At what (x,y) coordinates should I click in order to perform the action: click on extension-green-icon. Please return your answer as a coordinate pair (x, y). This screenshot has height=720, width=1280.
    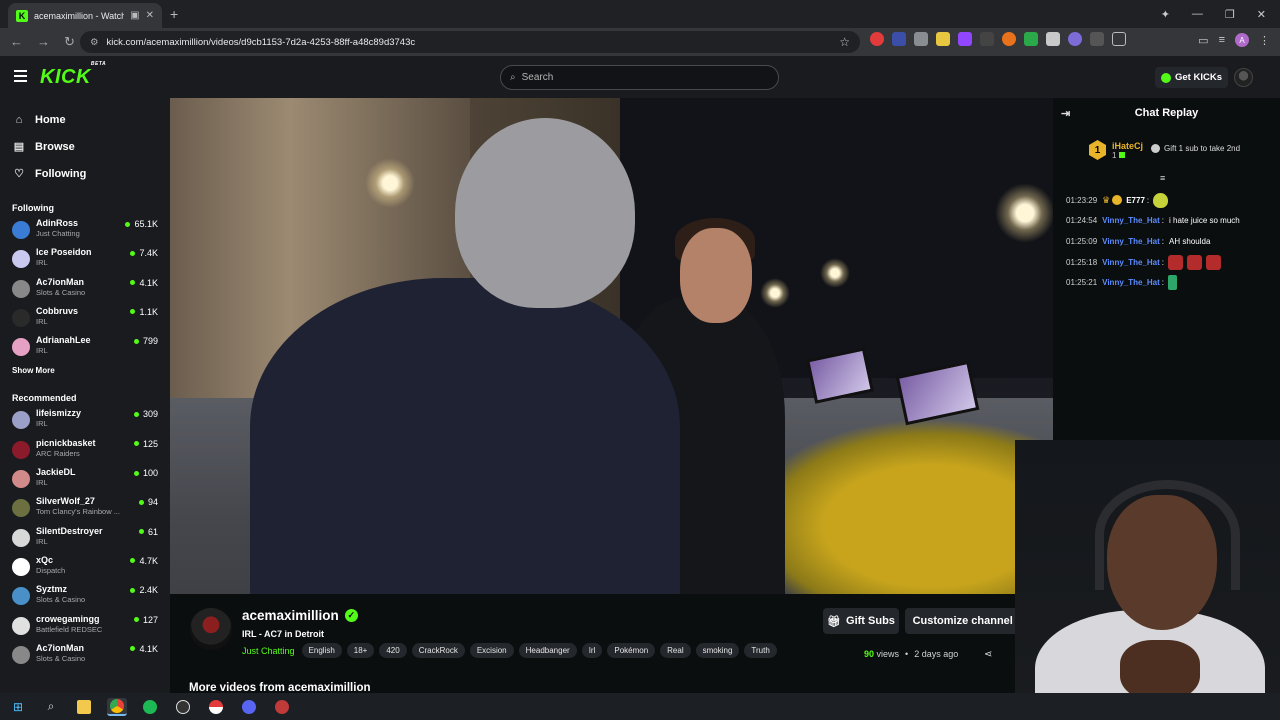
    Looking at the image, I should click on (1031, 39).